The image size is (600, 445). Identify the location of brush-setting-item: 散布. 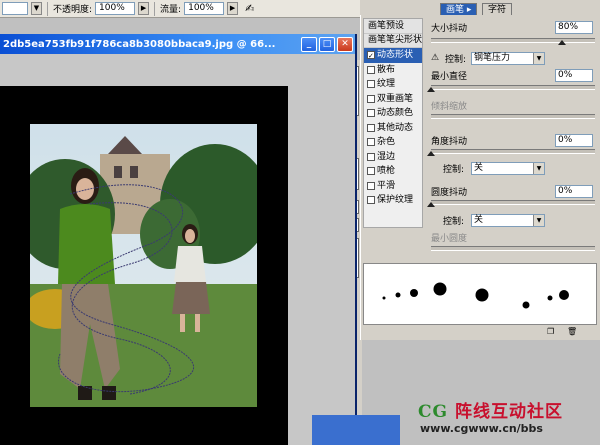
(393, 70).